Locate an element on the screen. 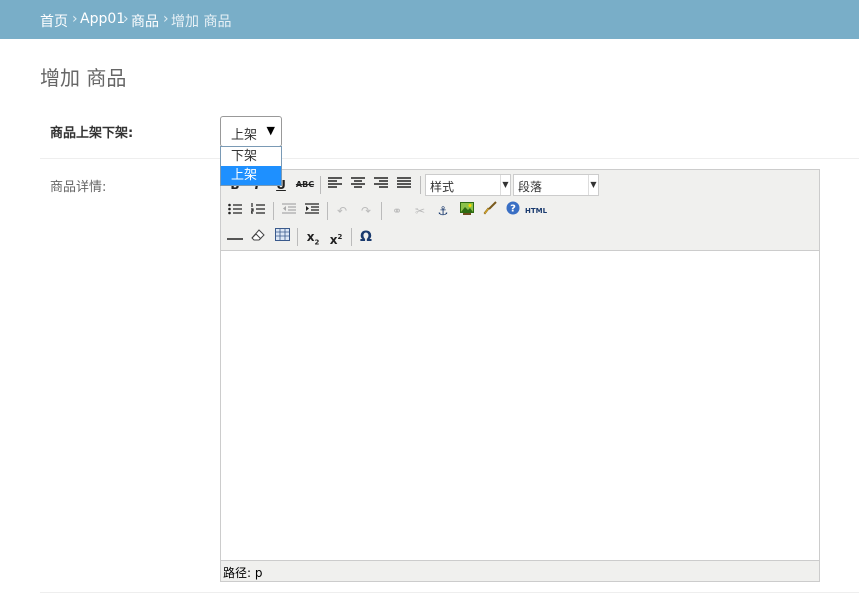 This screenshot has width=859, height=597. style-select-value: 样式 is located at coordinates (442, 187).